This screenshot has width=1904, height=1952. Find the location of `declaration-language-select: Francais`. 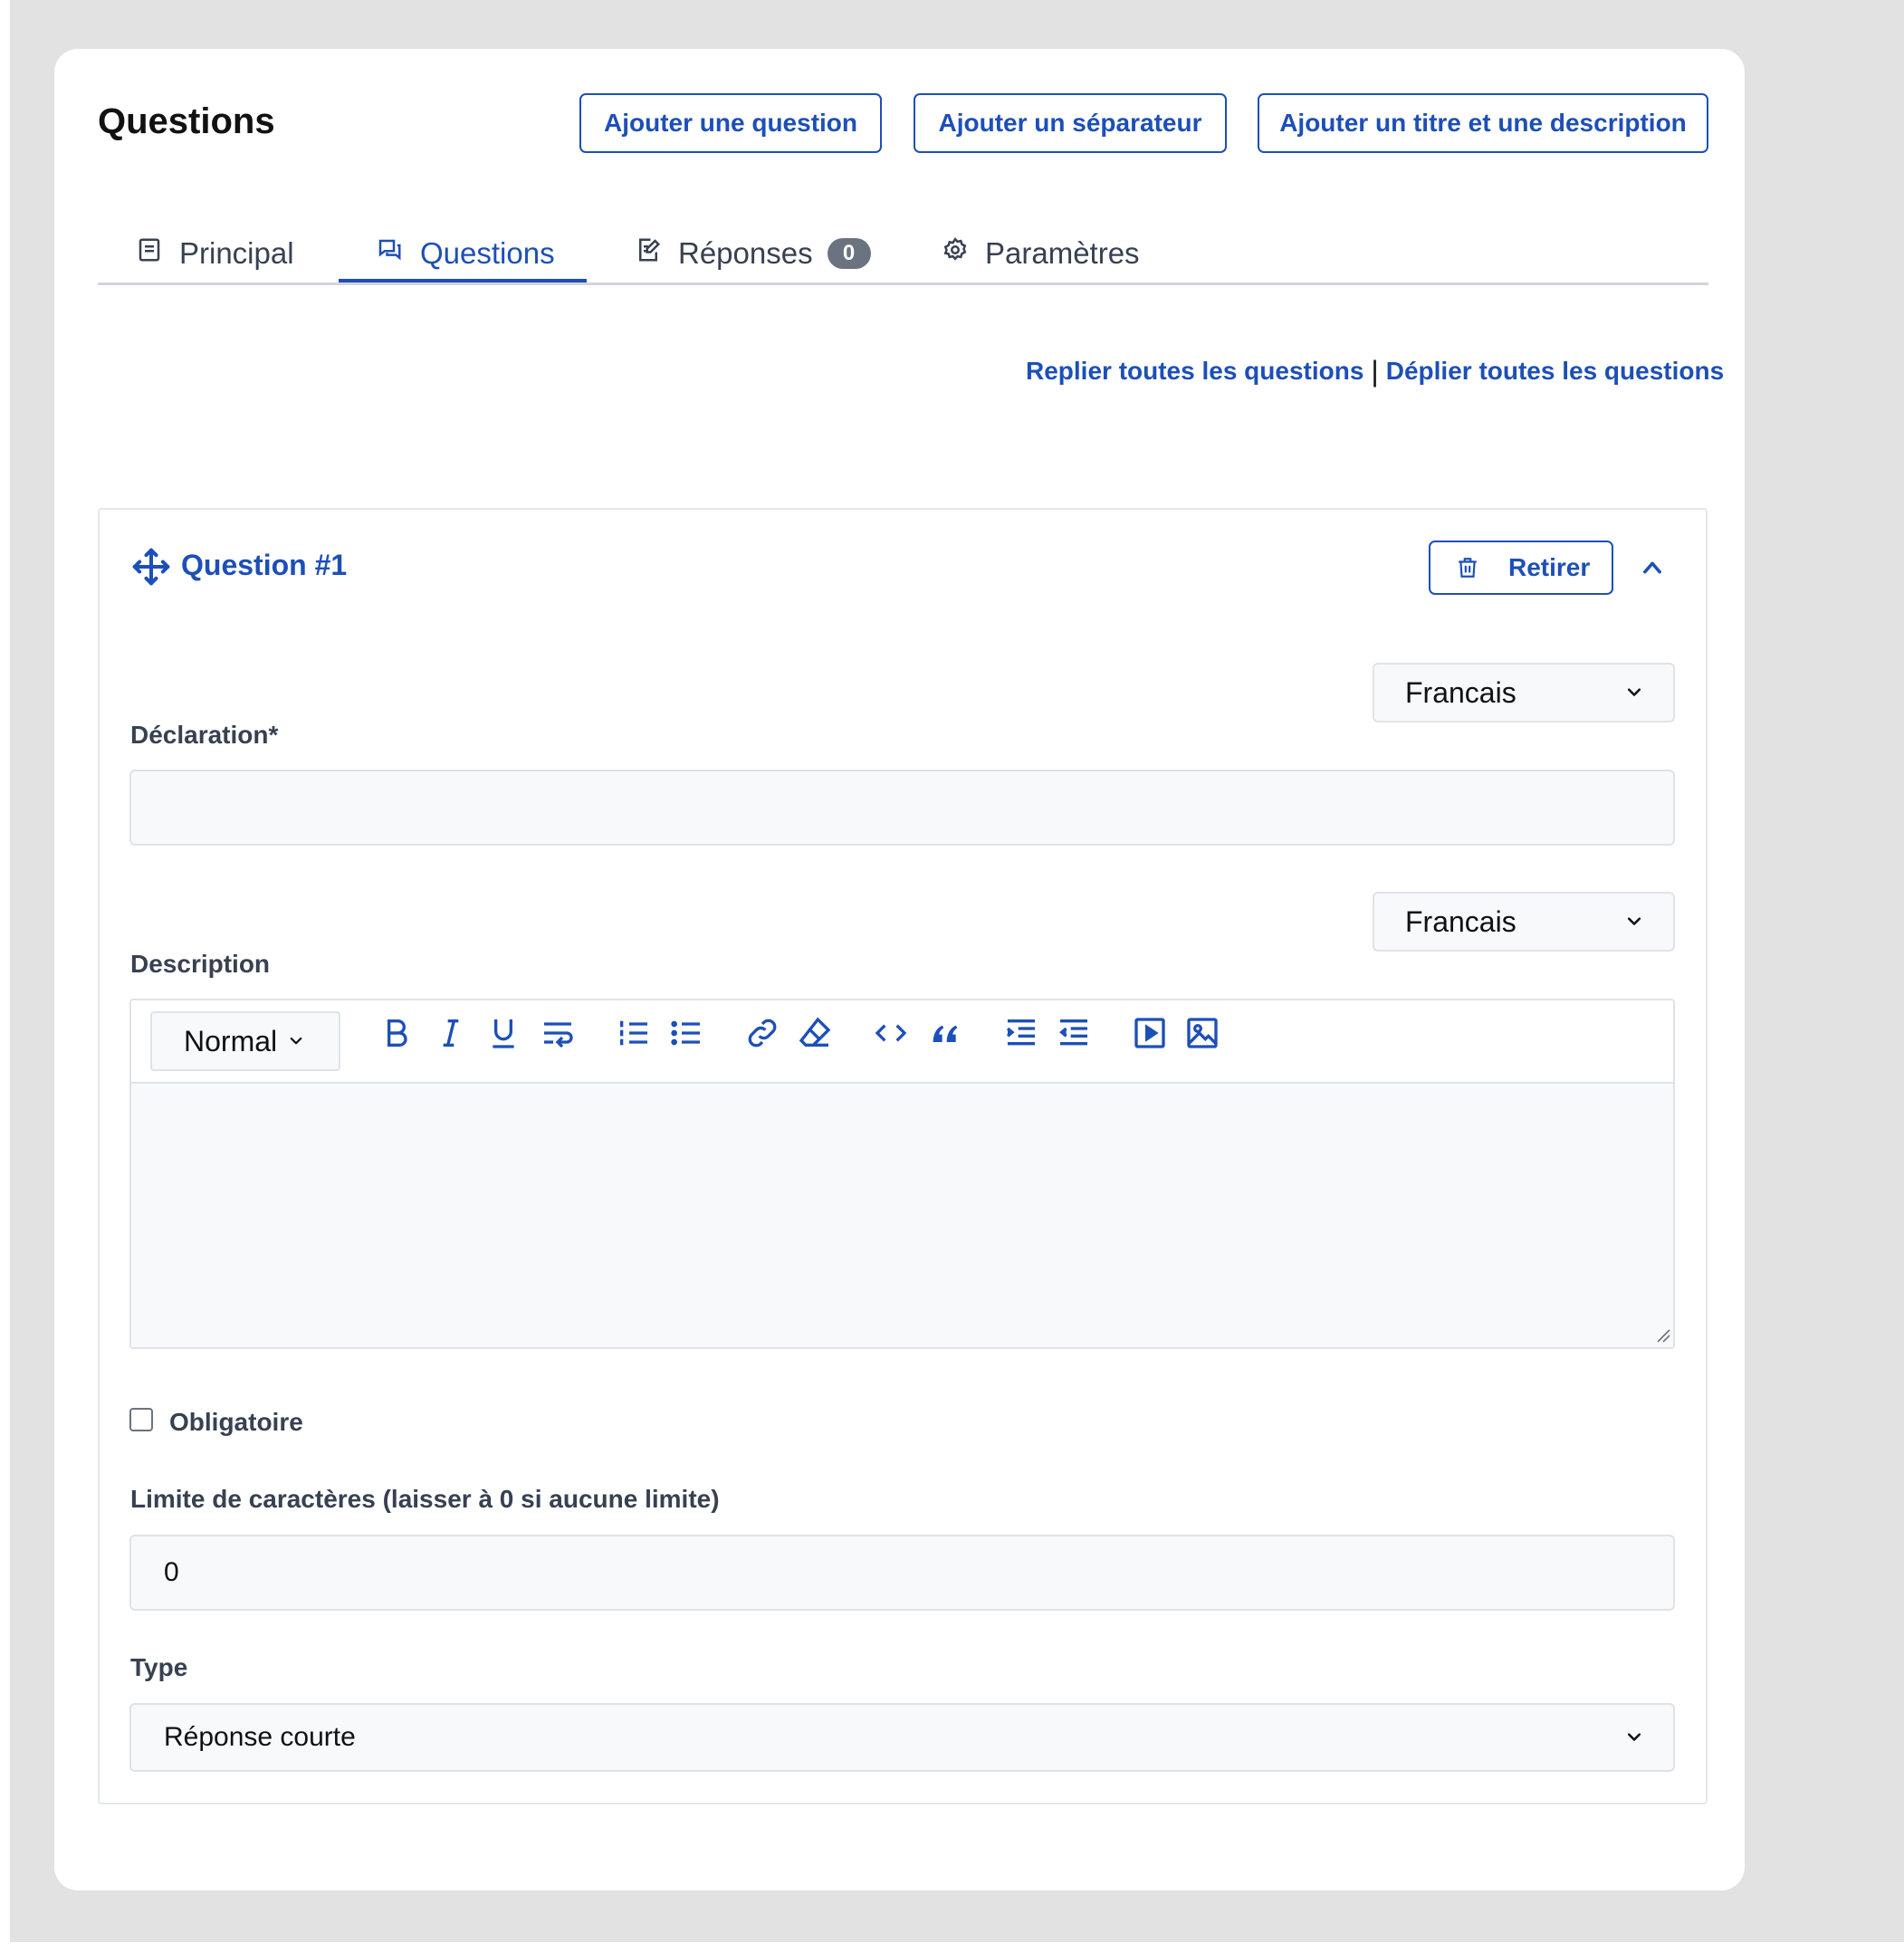

declaration-language-select: Francais is located at coordinates (1524, 692).